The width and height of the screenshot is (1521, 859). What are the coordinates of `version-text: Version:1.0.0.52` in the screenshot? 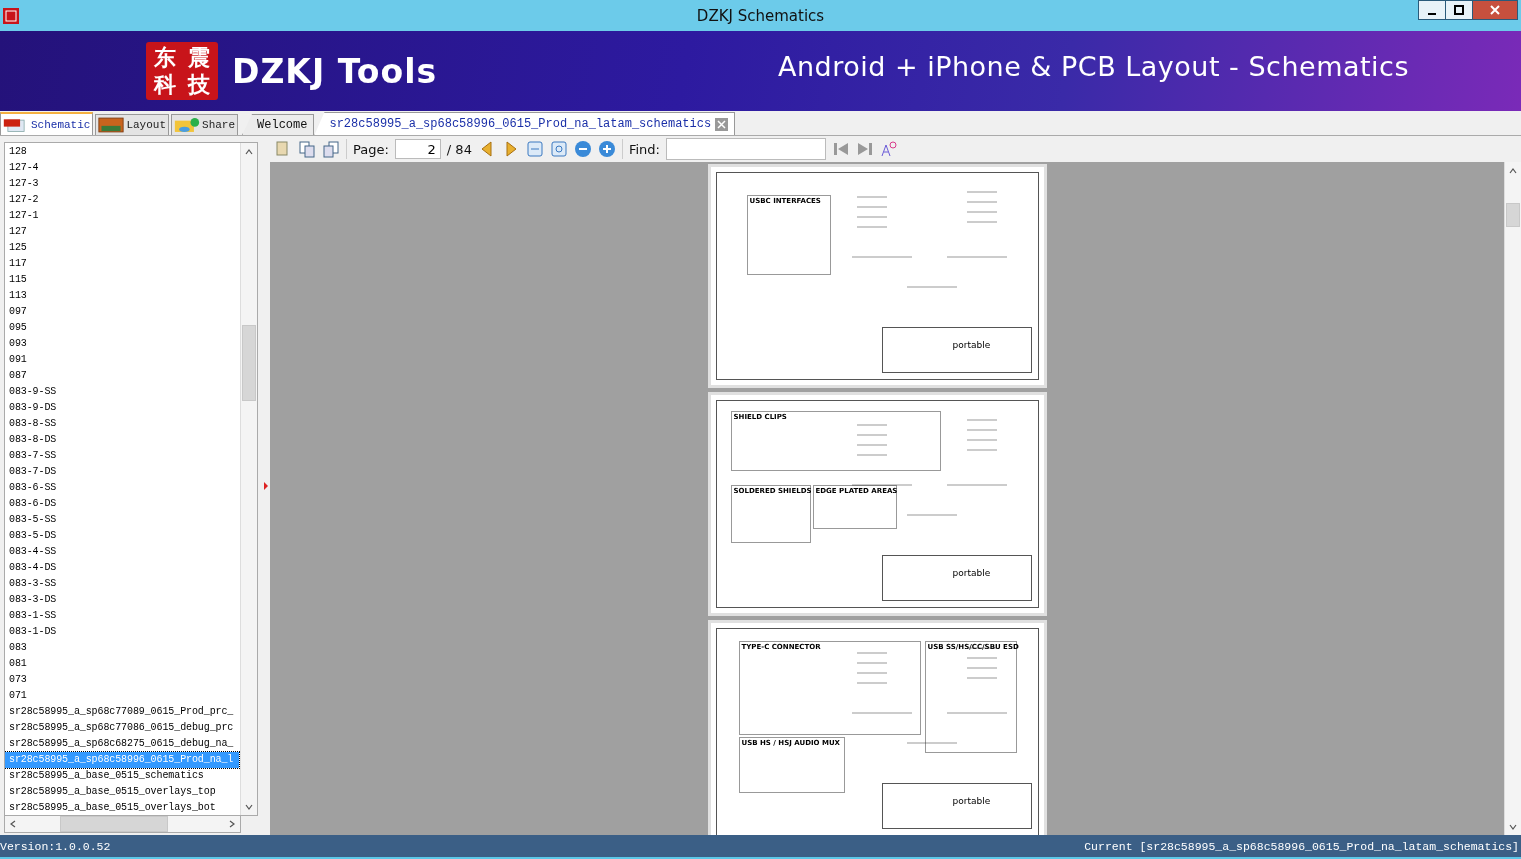 It's located at (55, 846).